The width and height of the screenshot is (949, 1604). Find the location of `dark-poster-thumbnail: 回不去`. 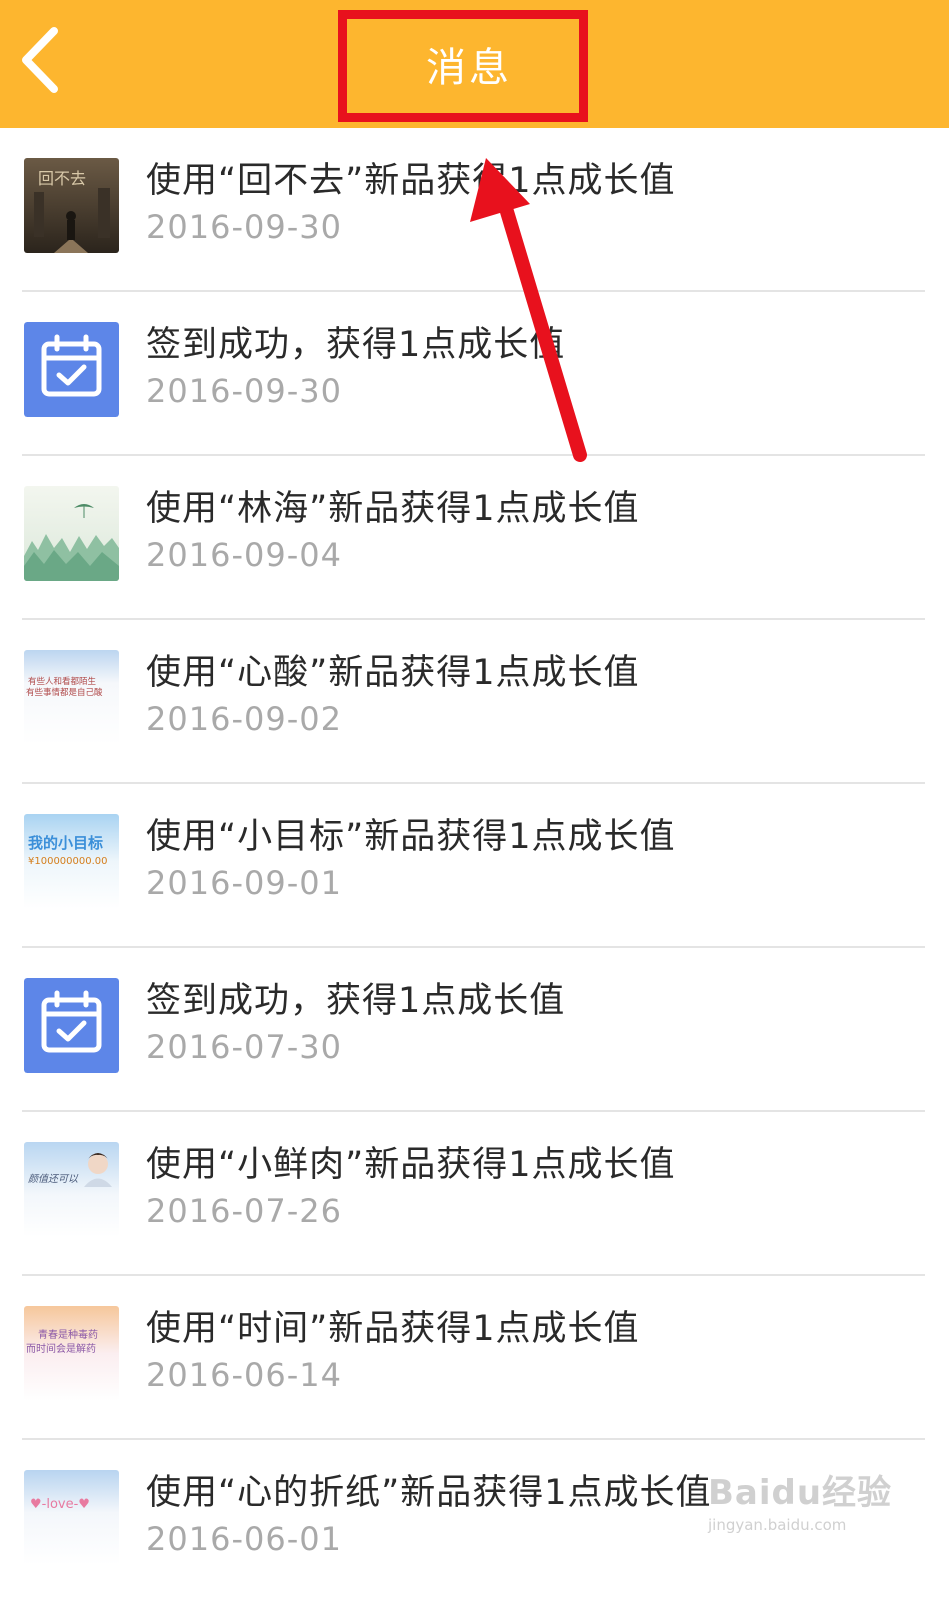

dark-poster-thumbnail: 回不去 is located at coordinates (71, 205).